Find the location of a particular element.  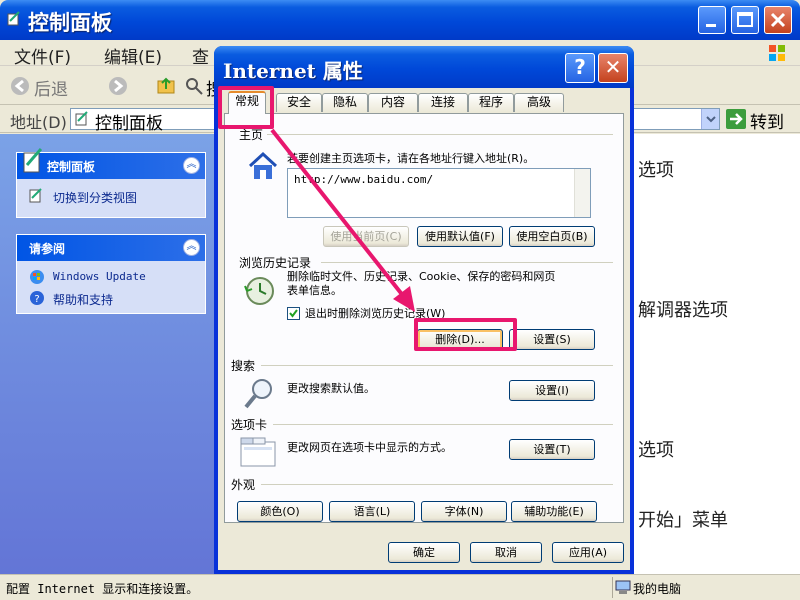

tab-content: 内容 is located at coordinates (393, 102).